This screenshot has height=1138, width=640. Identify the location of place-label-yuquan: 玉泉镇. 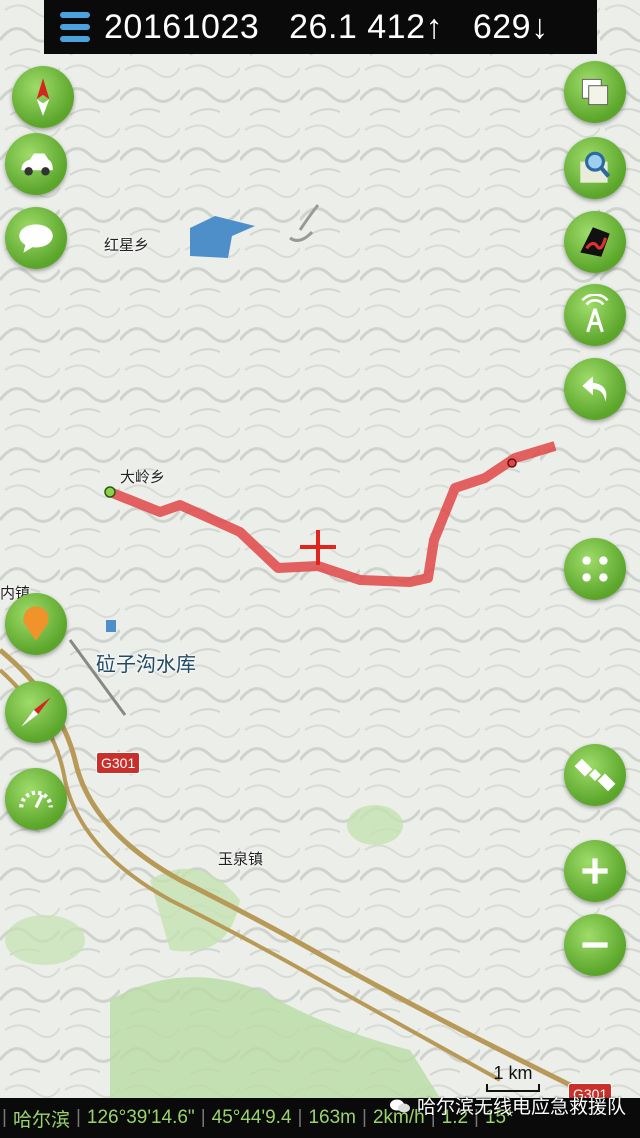
(241, 859).